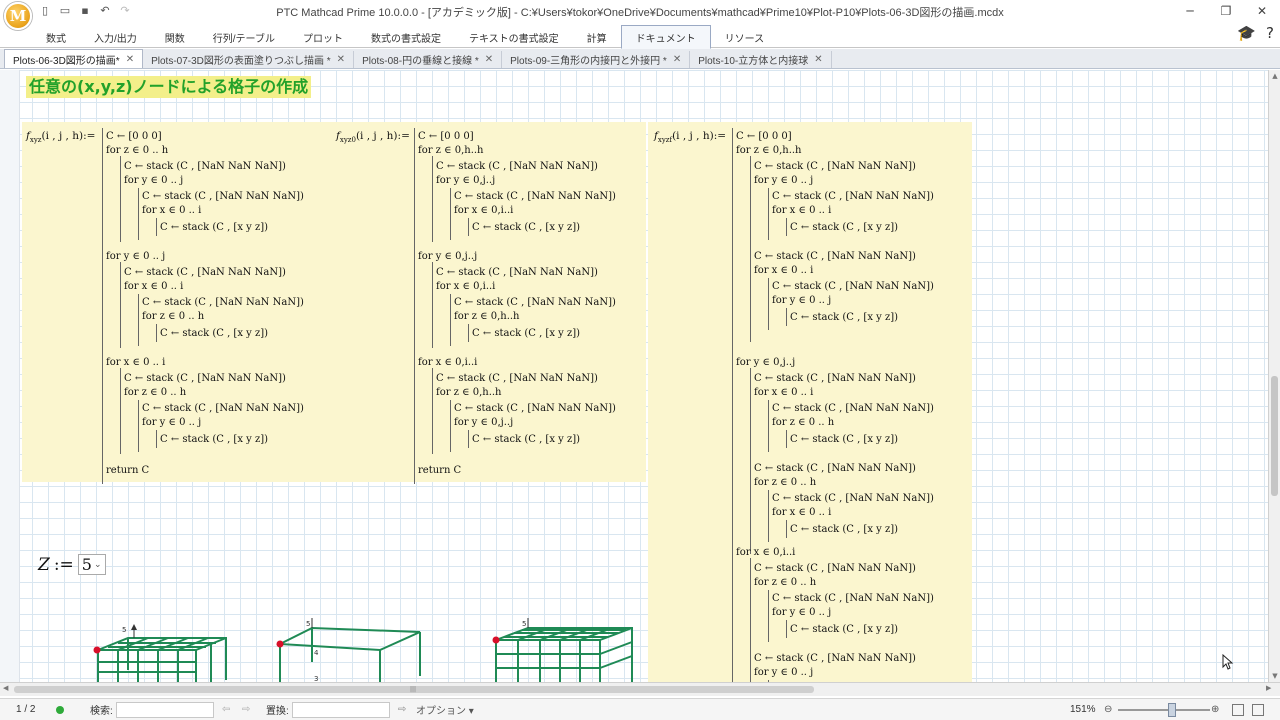  What do you see at coordinates (1164, 710) in the screenshot?
I see `zoom-slider` at bounding box center [1164, 710].